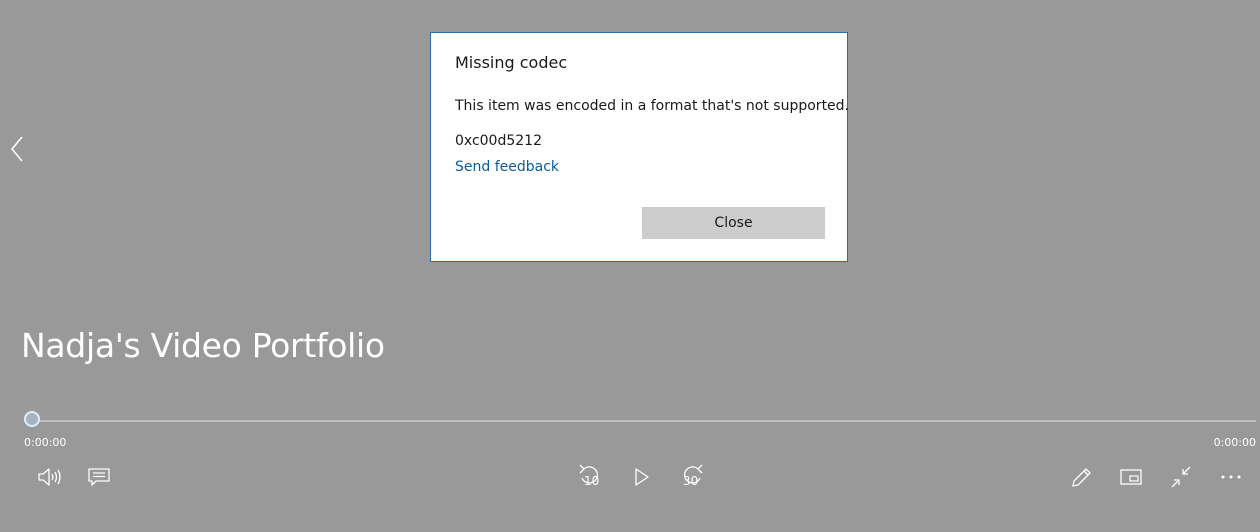 The height and width of the screenshot is (532, 1260). I want to click on mini-view-button, so click(1131, 477).